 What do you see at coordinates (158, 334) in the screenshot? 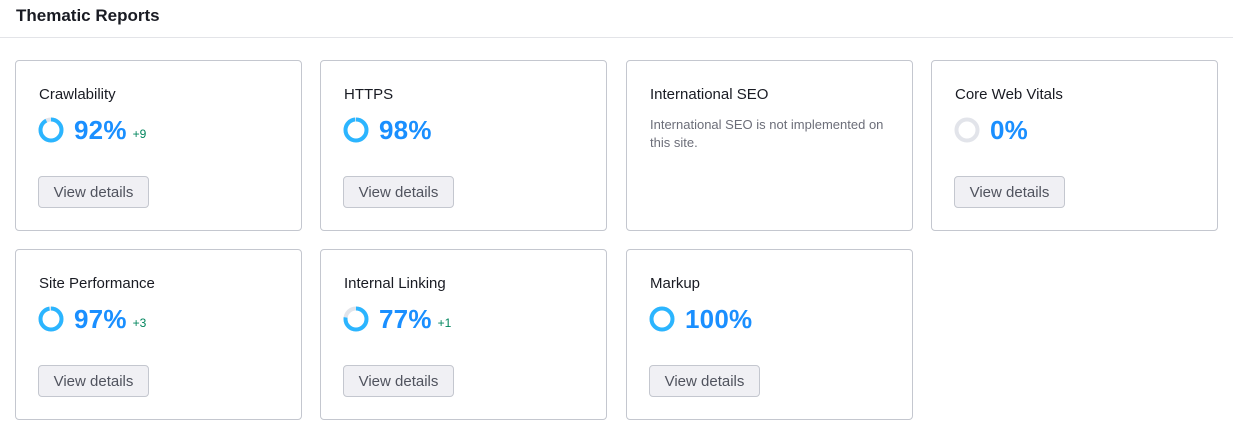
I see `report-card-site-performance: Site Performance 97% +3 View details` at bounding box center [158, 334].